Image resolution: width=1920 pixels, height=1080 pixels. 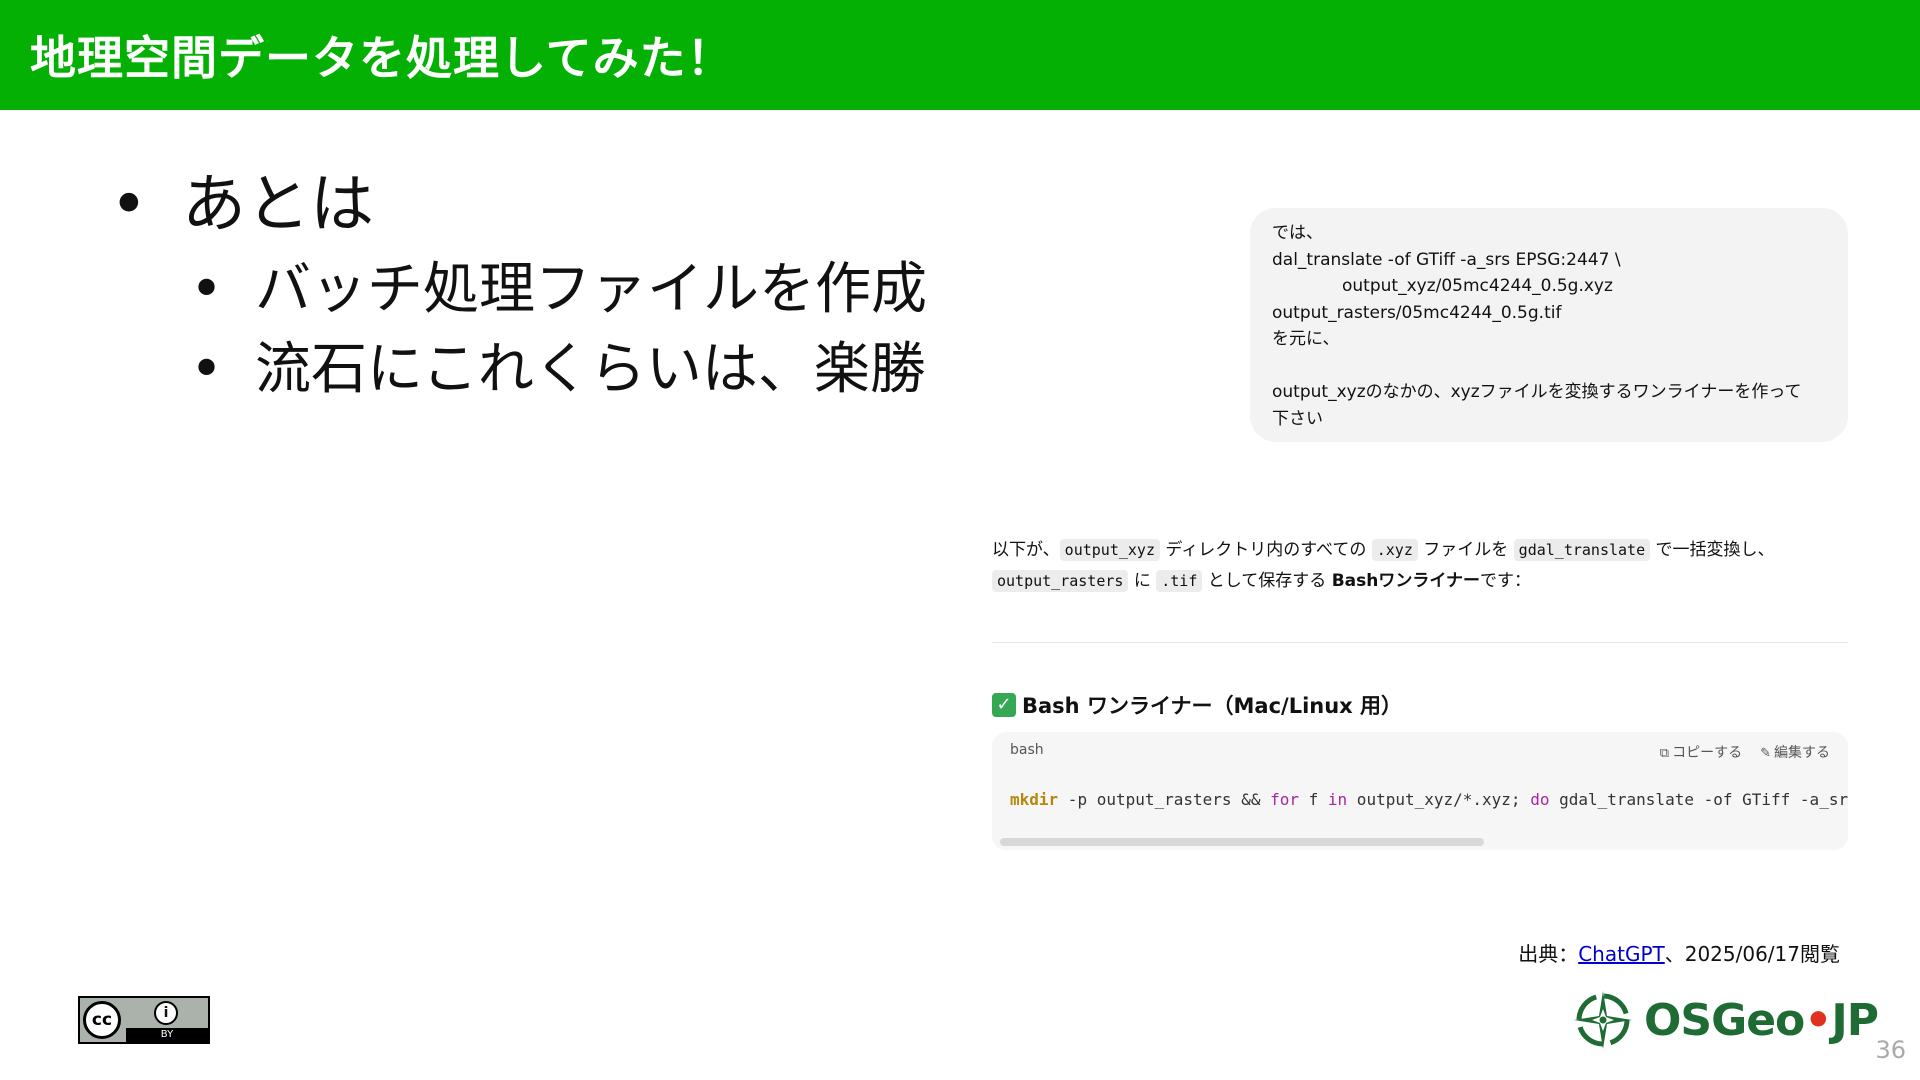 I want to click on code-language-label: bash, so click(x=1027, y=750).